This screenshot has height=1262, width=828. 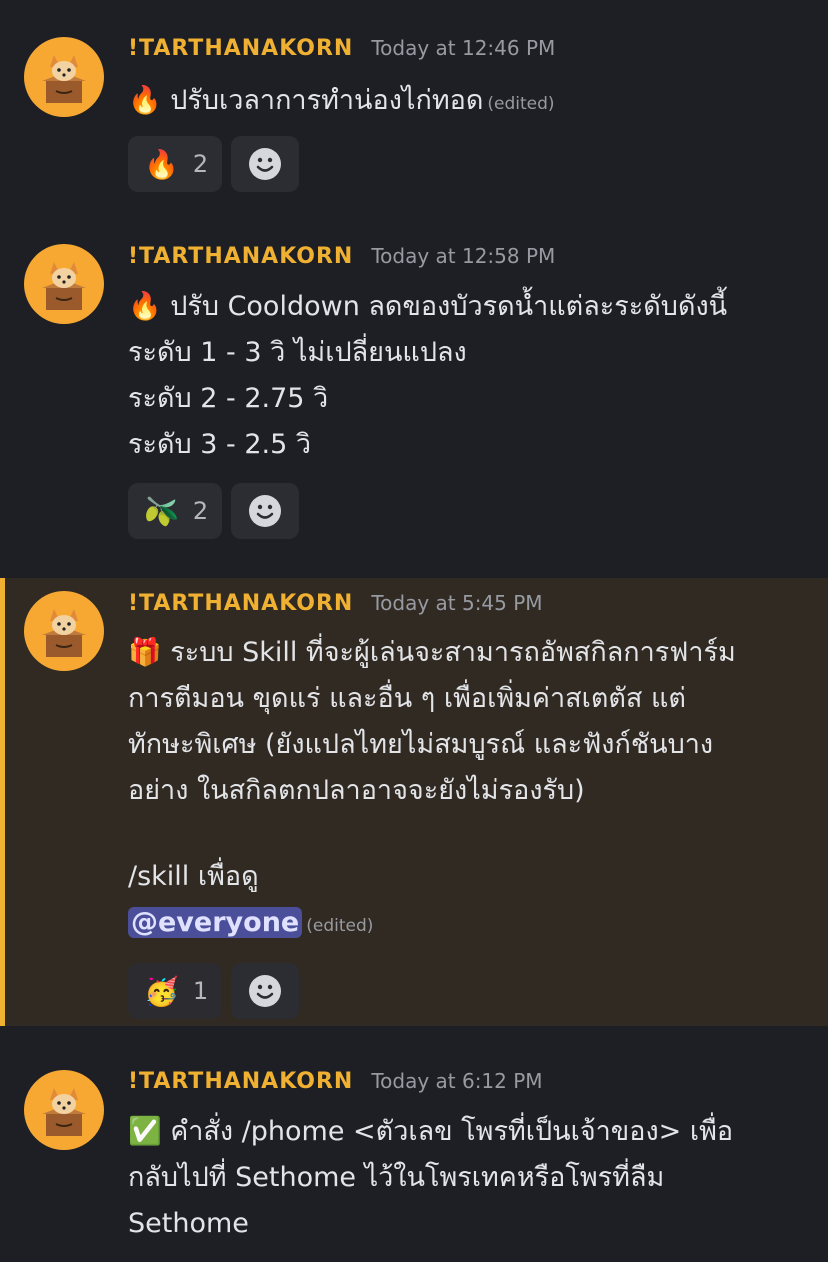 I want to click on message-header: !TARTHANAKORN Today at 6:12 PM, so click(x=335, y=1086).